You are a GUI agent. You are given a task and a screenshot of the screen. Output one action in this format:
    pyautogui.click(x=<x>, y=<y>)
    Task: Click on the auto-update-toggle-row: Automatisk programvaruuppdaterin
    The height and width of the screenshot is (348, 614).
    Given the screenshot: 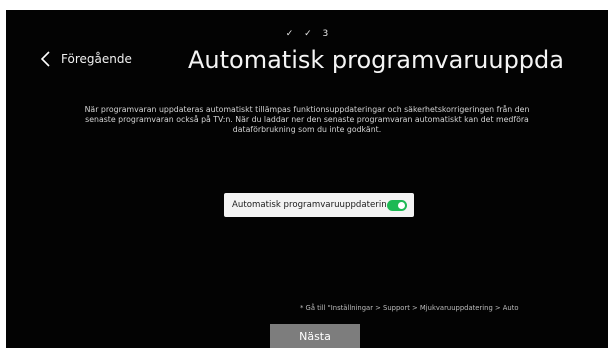 What is the action you would take?
    pyautogui.click(x=319, y=205)
    